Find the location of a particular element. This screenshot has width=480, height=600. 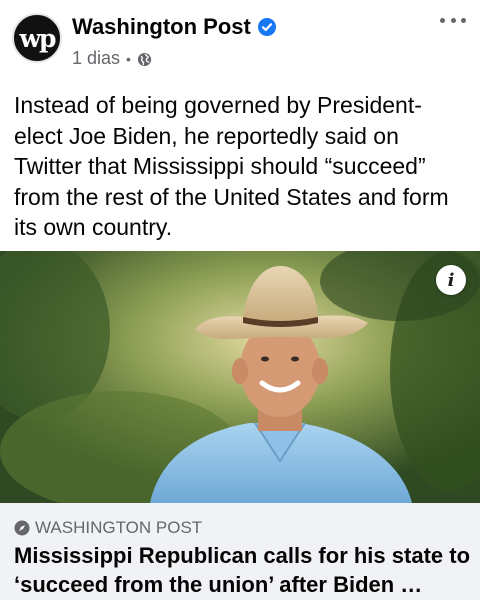

post-header: wp Washington Post 1 dias • is located at coordinates (240, 40).